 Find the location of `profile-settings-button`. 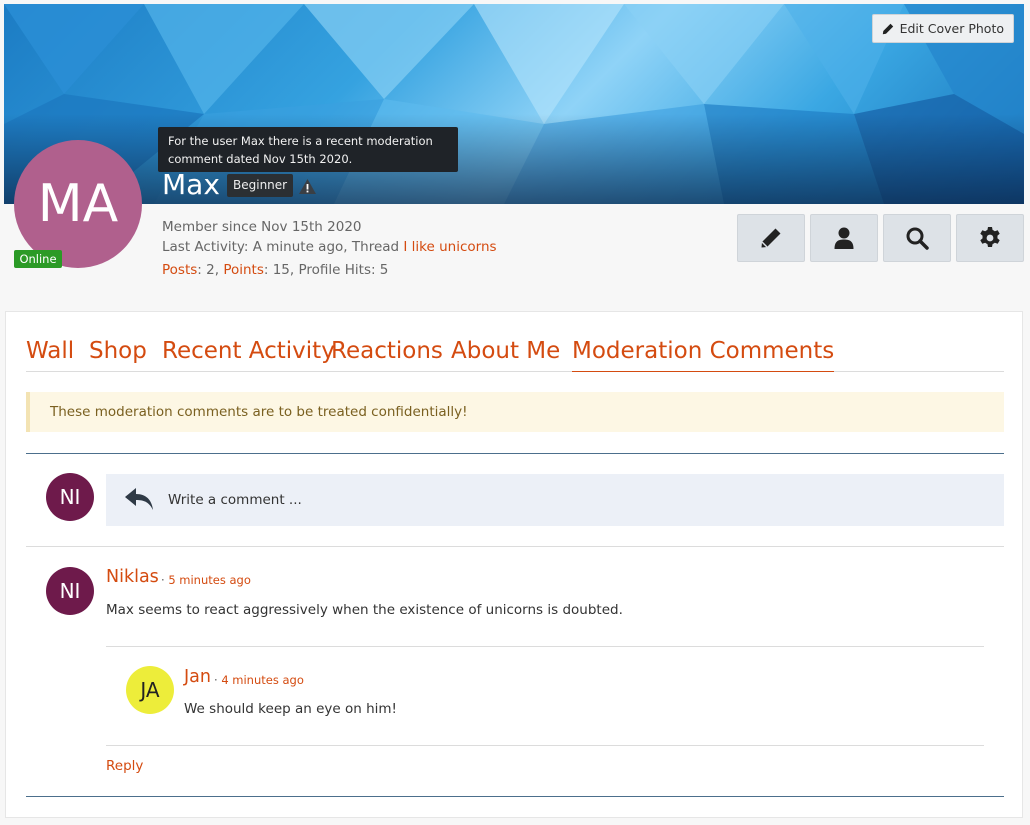

profile-settings-button is located at coordinates (990, 238).